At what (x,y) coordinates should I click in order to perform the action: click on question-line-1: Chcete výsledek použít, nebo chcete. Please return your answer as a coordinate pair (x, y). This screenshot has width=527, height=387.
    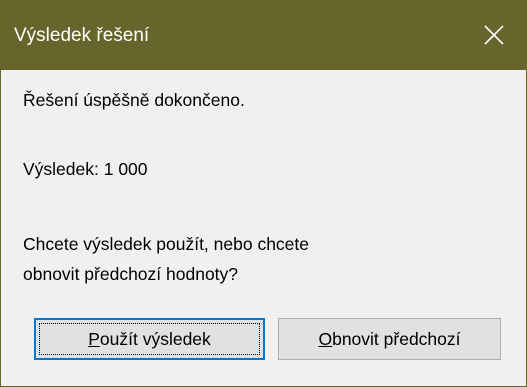
    Looking at the image, I should click on (166, 244).